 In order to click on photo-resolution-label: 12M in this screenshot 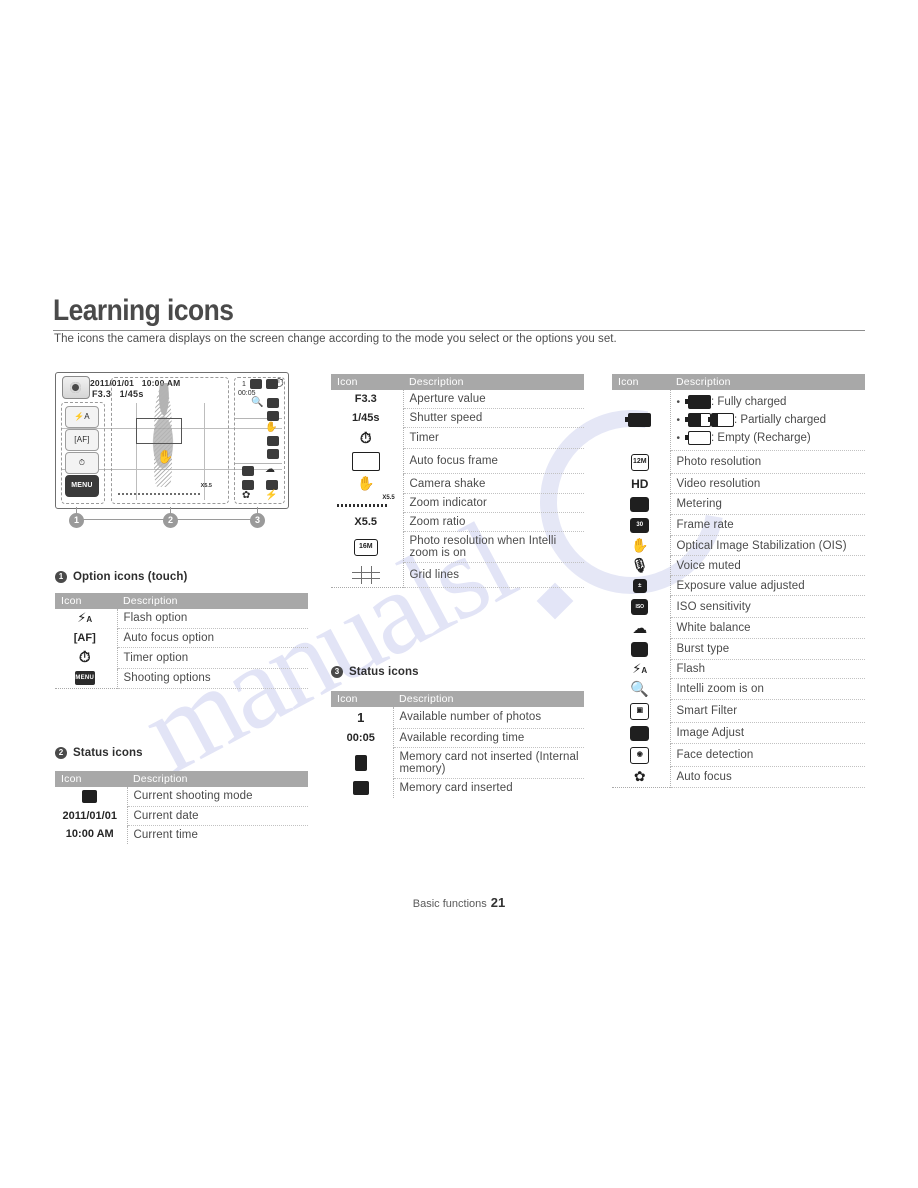, I will do `click(639, 462)`.